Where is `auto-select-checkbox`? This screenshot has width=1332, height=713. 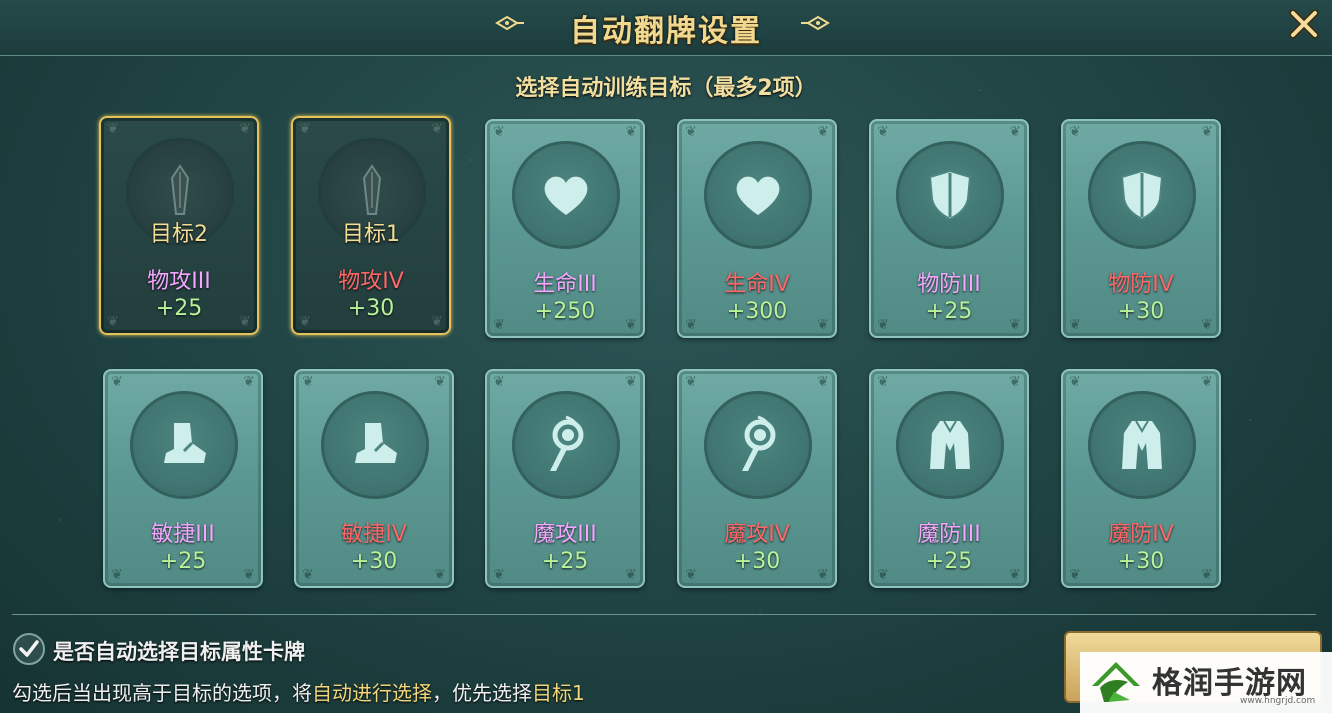 auto-select-checkbox is located at coordinates (29, 649).